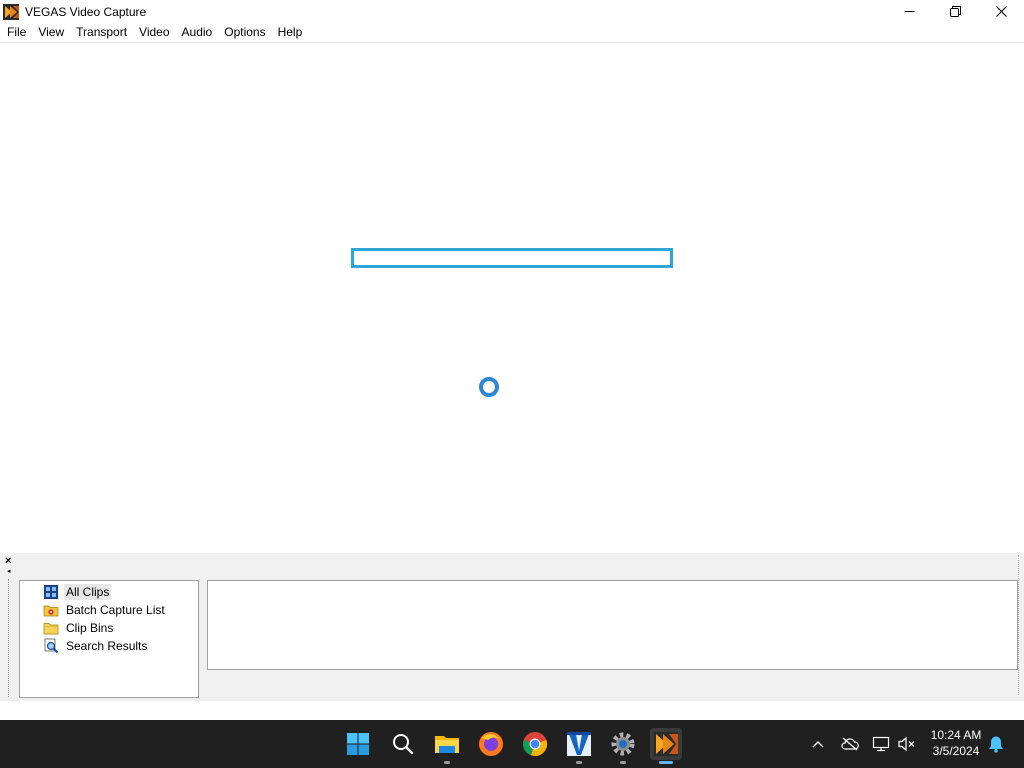  Describe the element at coordinates (100, 32) in the screenshot. I see `menu-transport: Transport` at that location.